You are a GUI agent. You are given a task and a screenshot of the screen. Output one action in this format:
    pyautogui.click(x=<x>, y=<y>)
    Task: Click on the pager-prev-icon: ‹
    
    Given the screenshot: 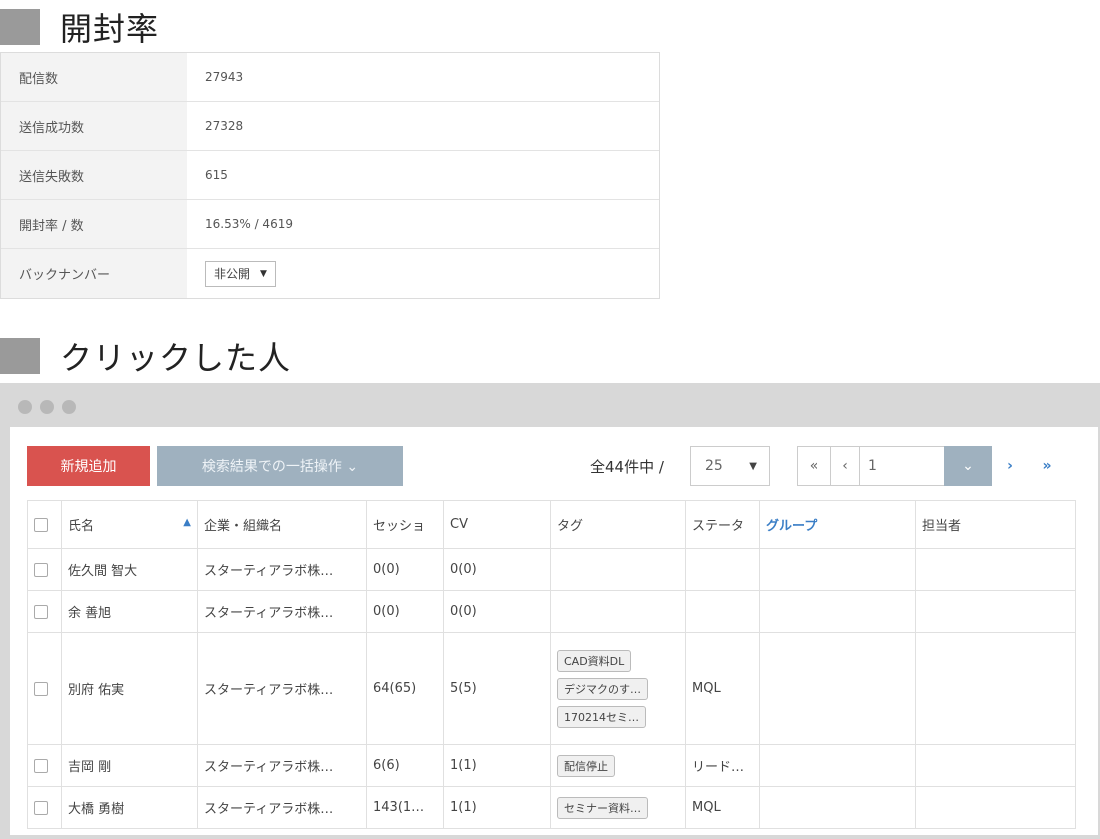 What is the action you would take?
    pyautogui.click(x=845, y=466)
    